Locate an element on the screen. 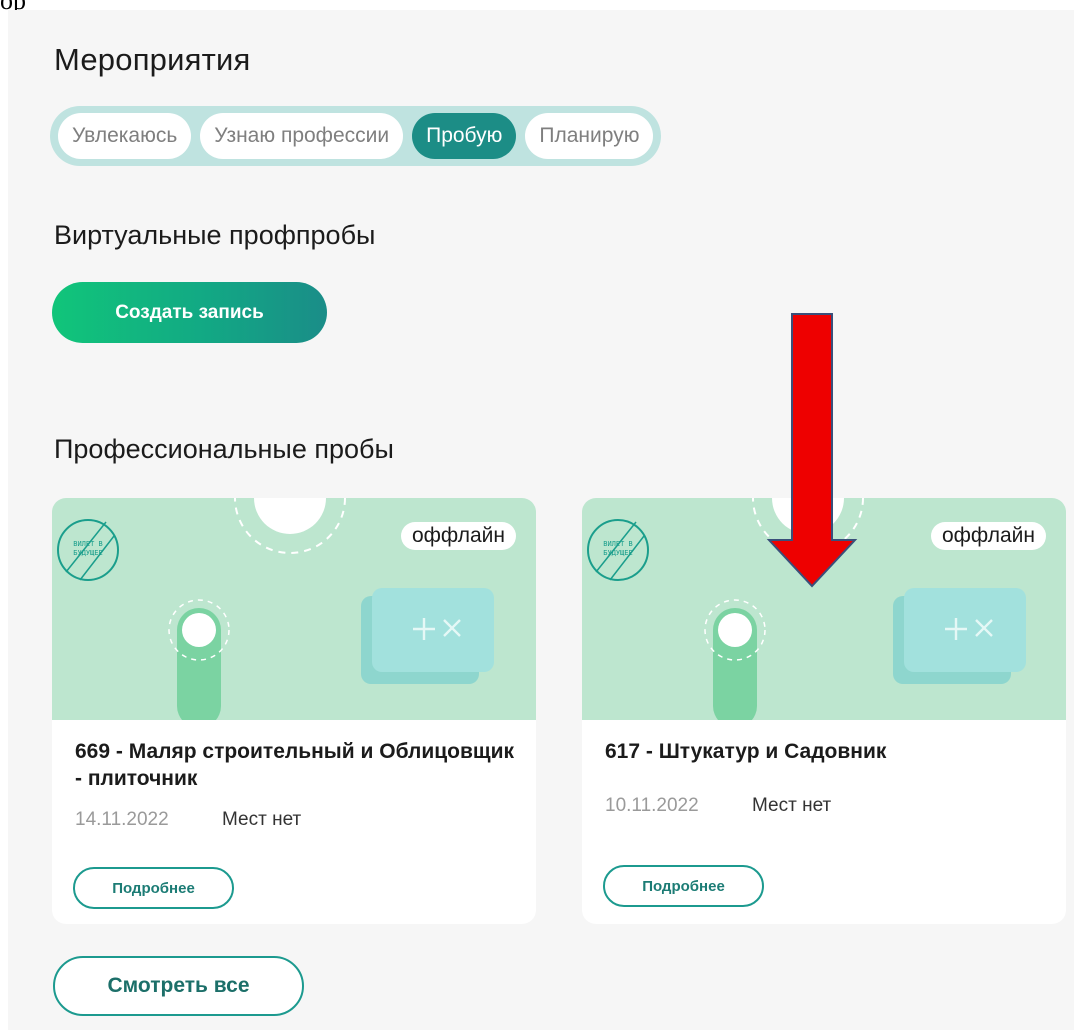 This screenshot has height=1030, width=1074. tab-plan: Планирую is located at coordinates (589, 136).